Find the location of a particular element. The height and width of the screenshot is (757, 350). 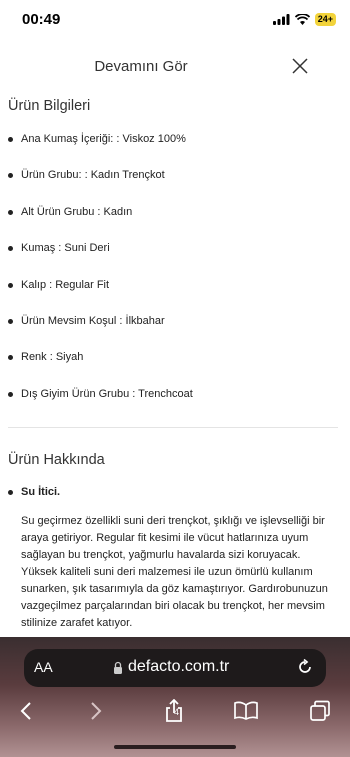

list-item: Ürün Mevsim Koşul : İlkbahar is located at coordinates (86, 321).